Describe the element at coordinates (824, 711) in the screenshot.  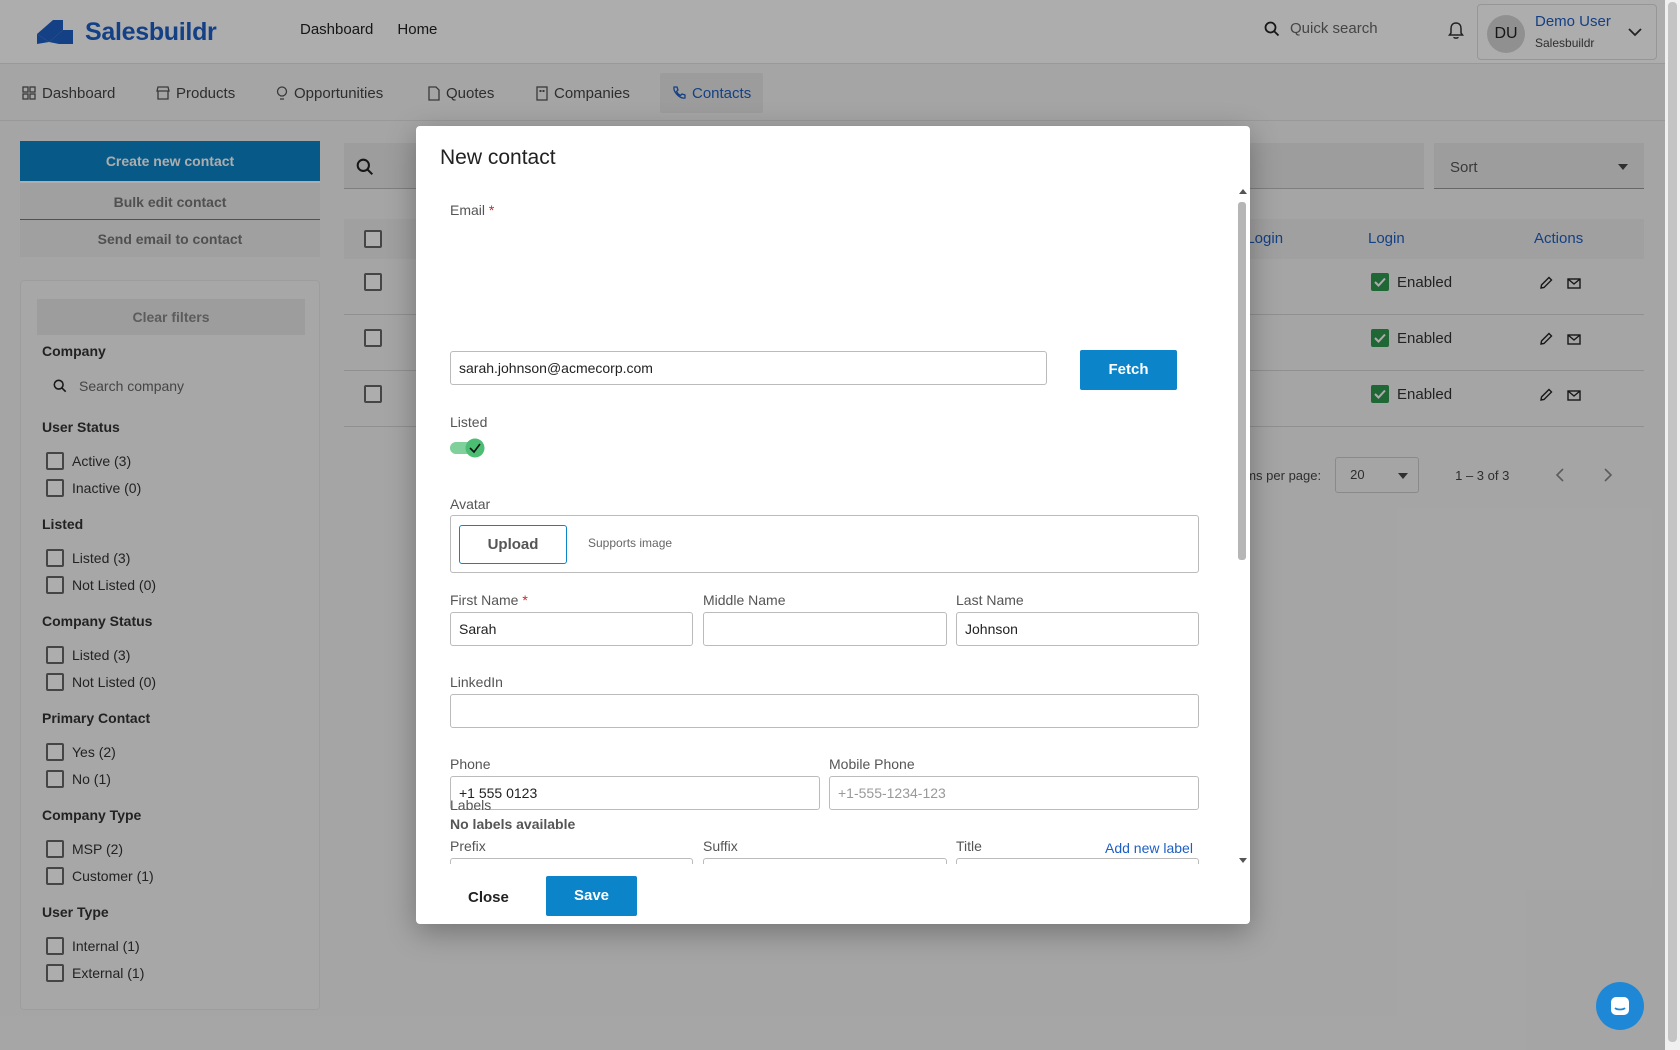
I see `linkedin-field` at that location.